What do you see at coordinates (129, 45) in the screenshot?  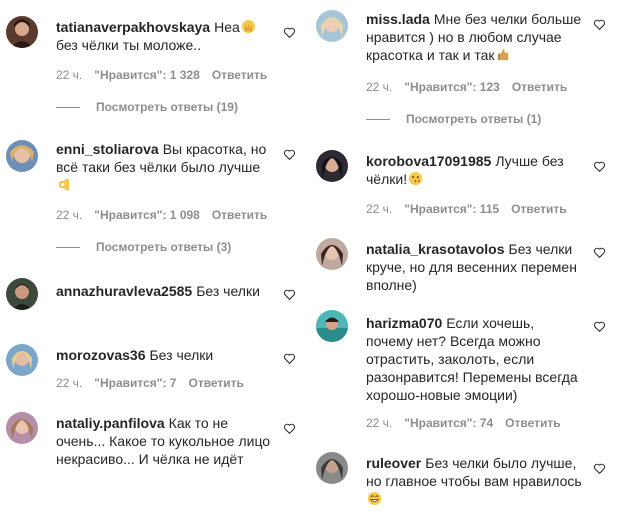 I see `comment-body-line2: без чёлки ты моложе..` at bounding box center [129, 45].